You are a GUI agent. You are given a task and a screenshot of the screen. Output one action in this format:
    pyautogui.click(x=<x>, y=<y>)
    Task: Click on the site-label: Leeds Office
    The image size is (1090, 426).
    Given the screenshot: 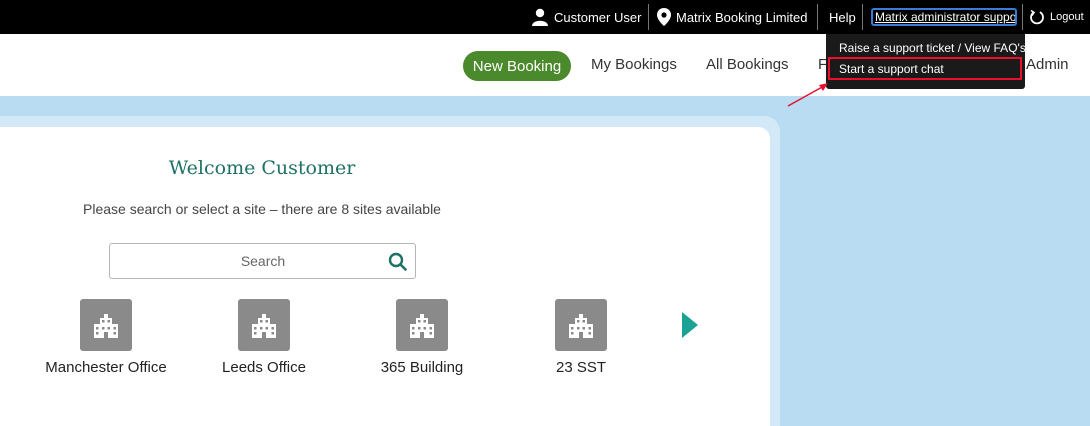 What is the action you would take?
    pyautogui.click(x=264, y=367)
    